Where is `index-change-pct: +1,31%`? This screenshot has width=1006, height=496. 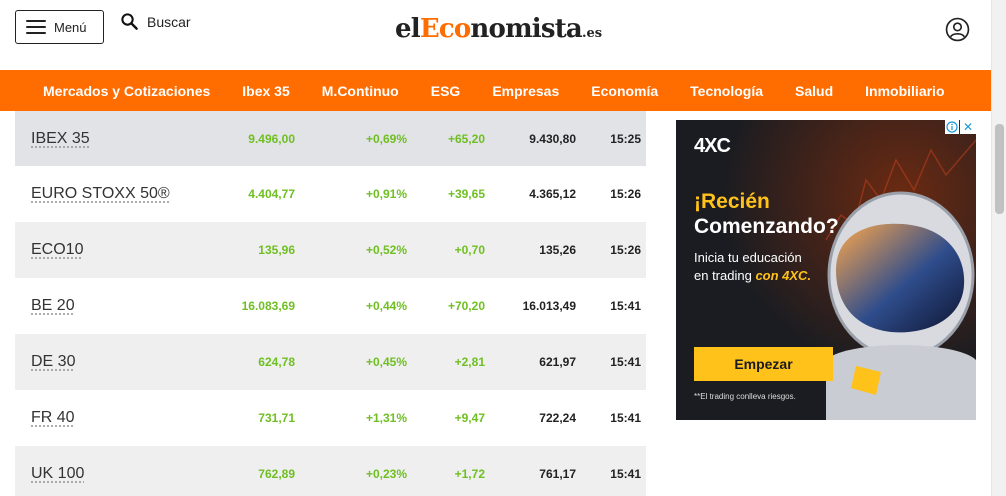
index-change-pct: +1,31% is located at coordinates (386, 418).